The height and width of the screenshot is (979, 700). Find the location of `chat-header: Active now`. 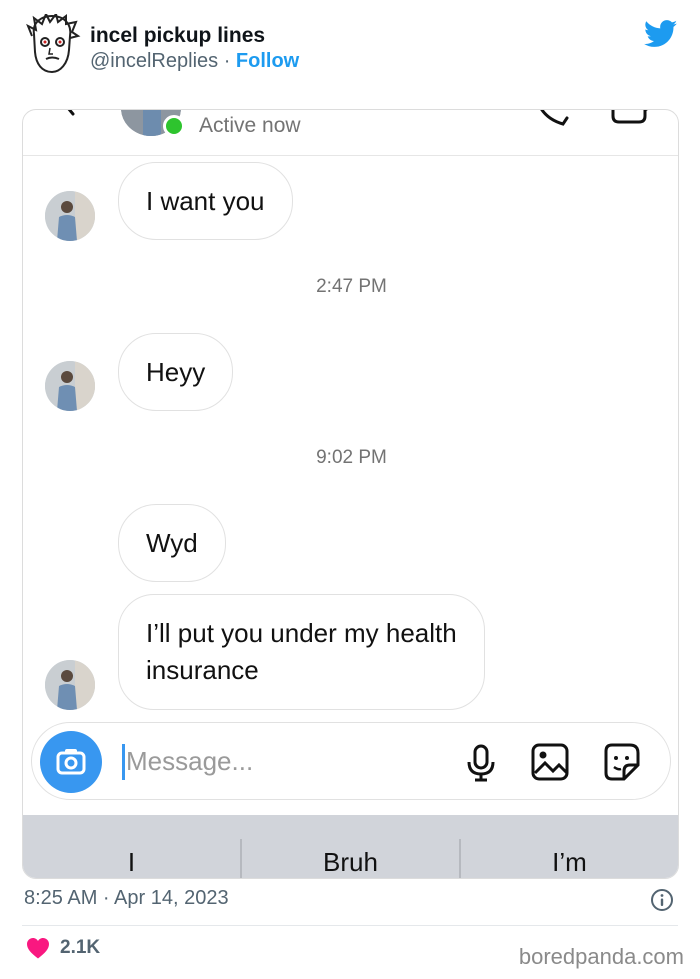

chat-header: Active now is located at coordinates (350, 133).